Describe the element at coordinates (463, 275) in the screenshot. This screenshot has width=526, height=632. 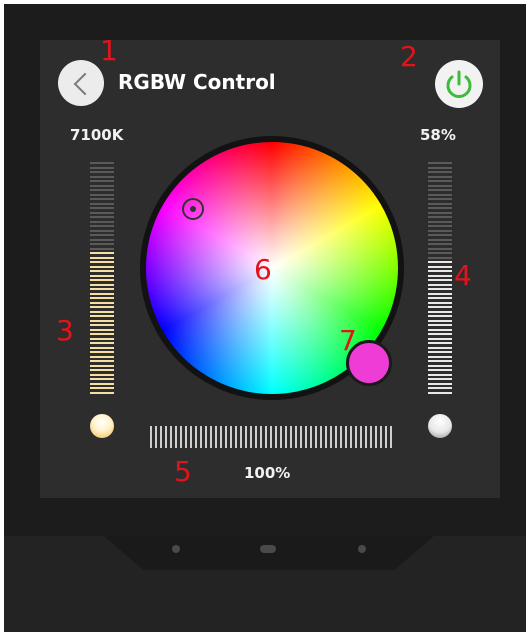
I see `annotation-4: 4` at that location.